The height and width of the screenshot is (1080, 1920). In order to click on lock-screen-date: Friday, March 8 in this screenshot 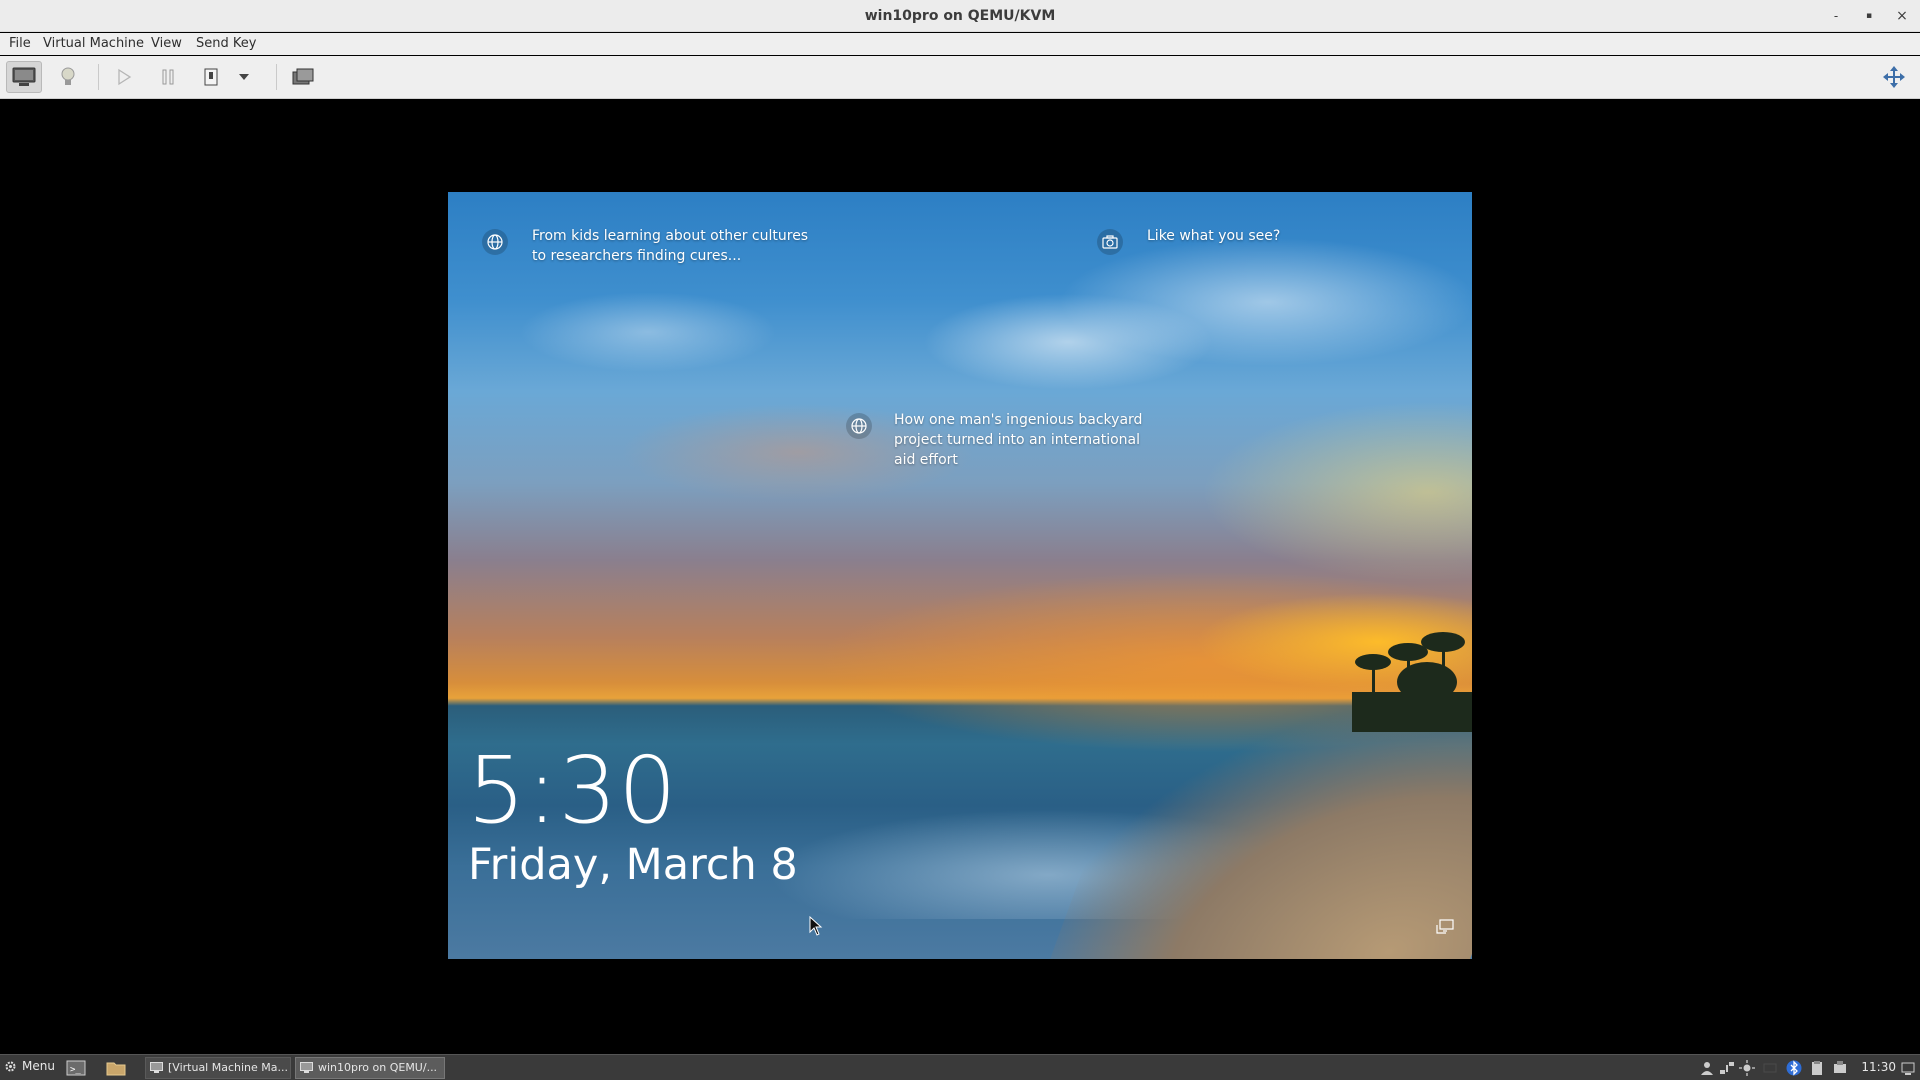, I will do `click(633, 865)`.